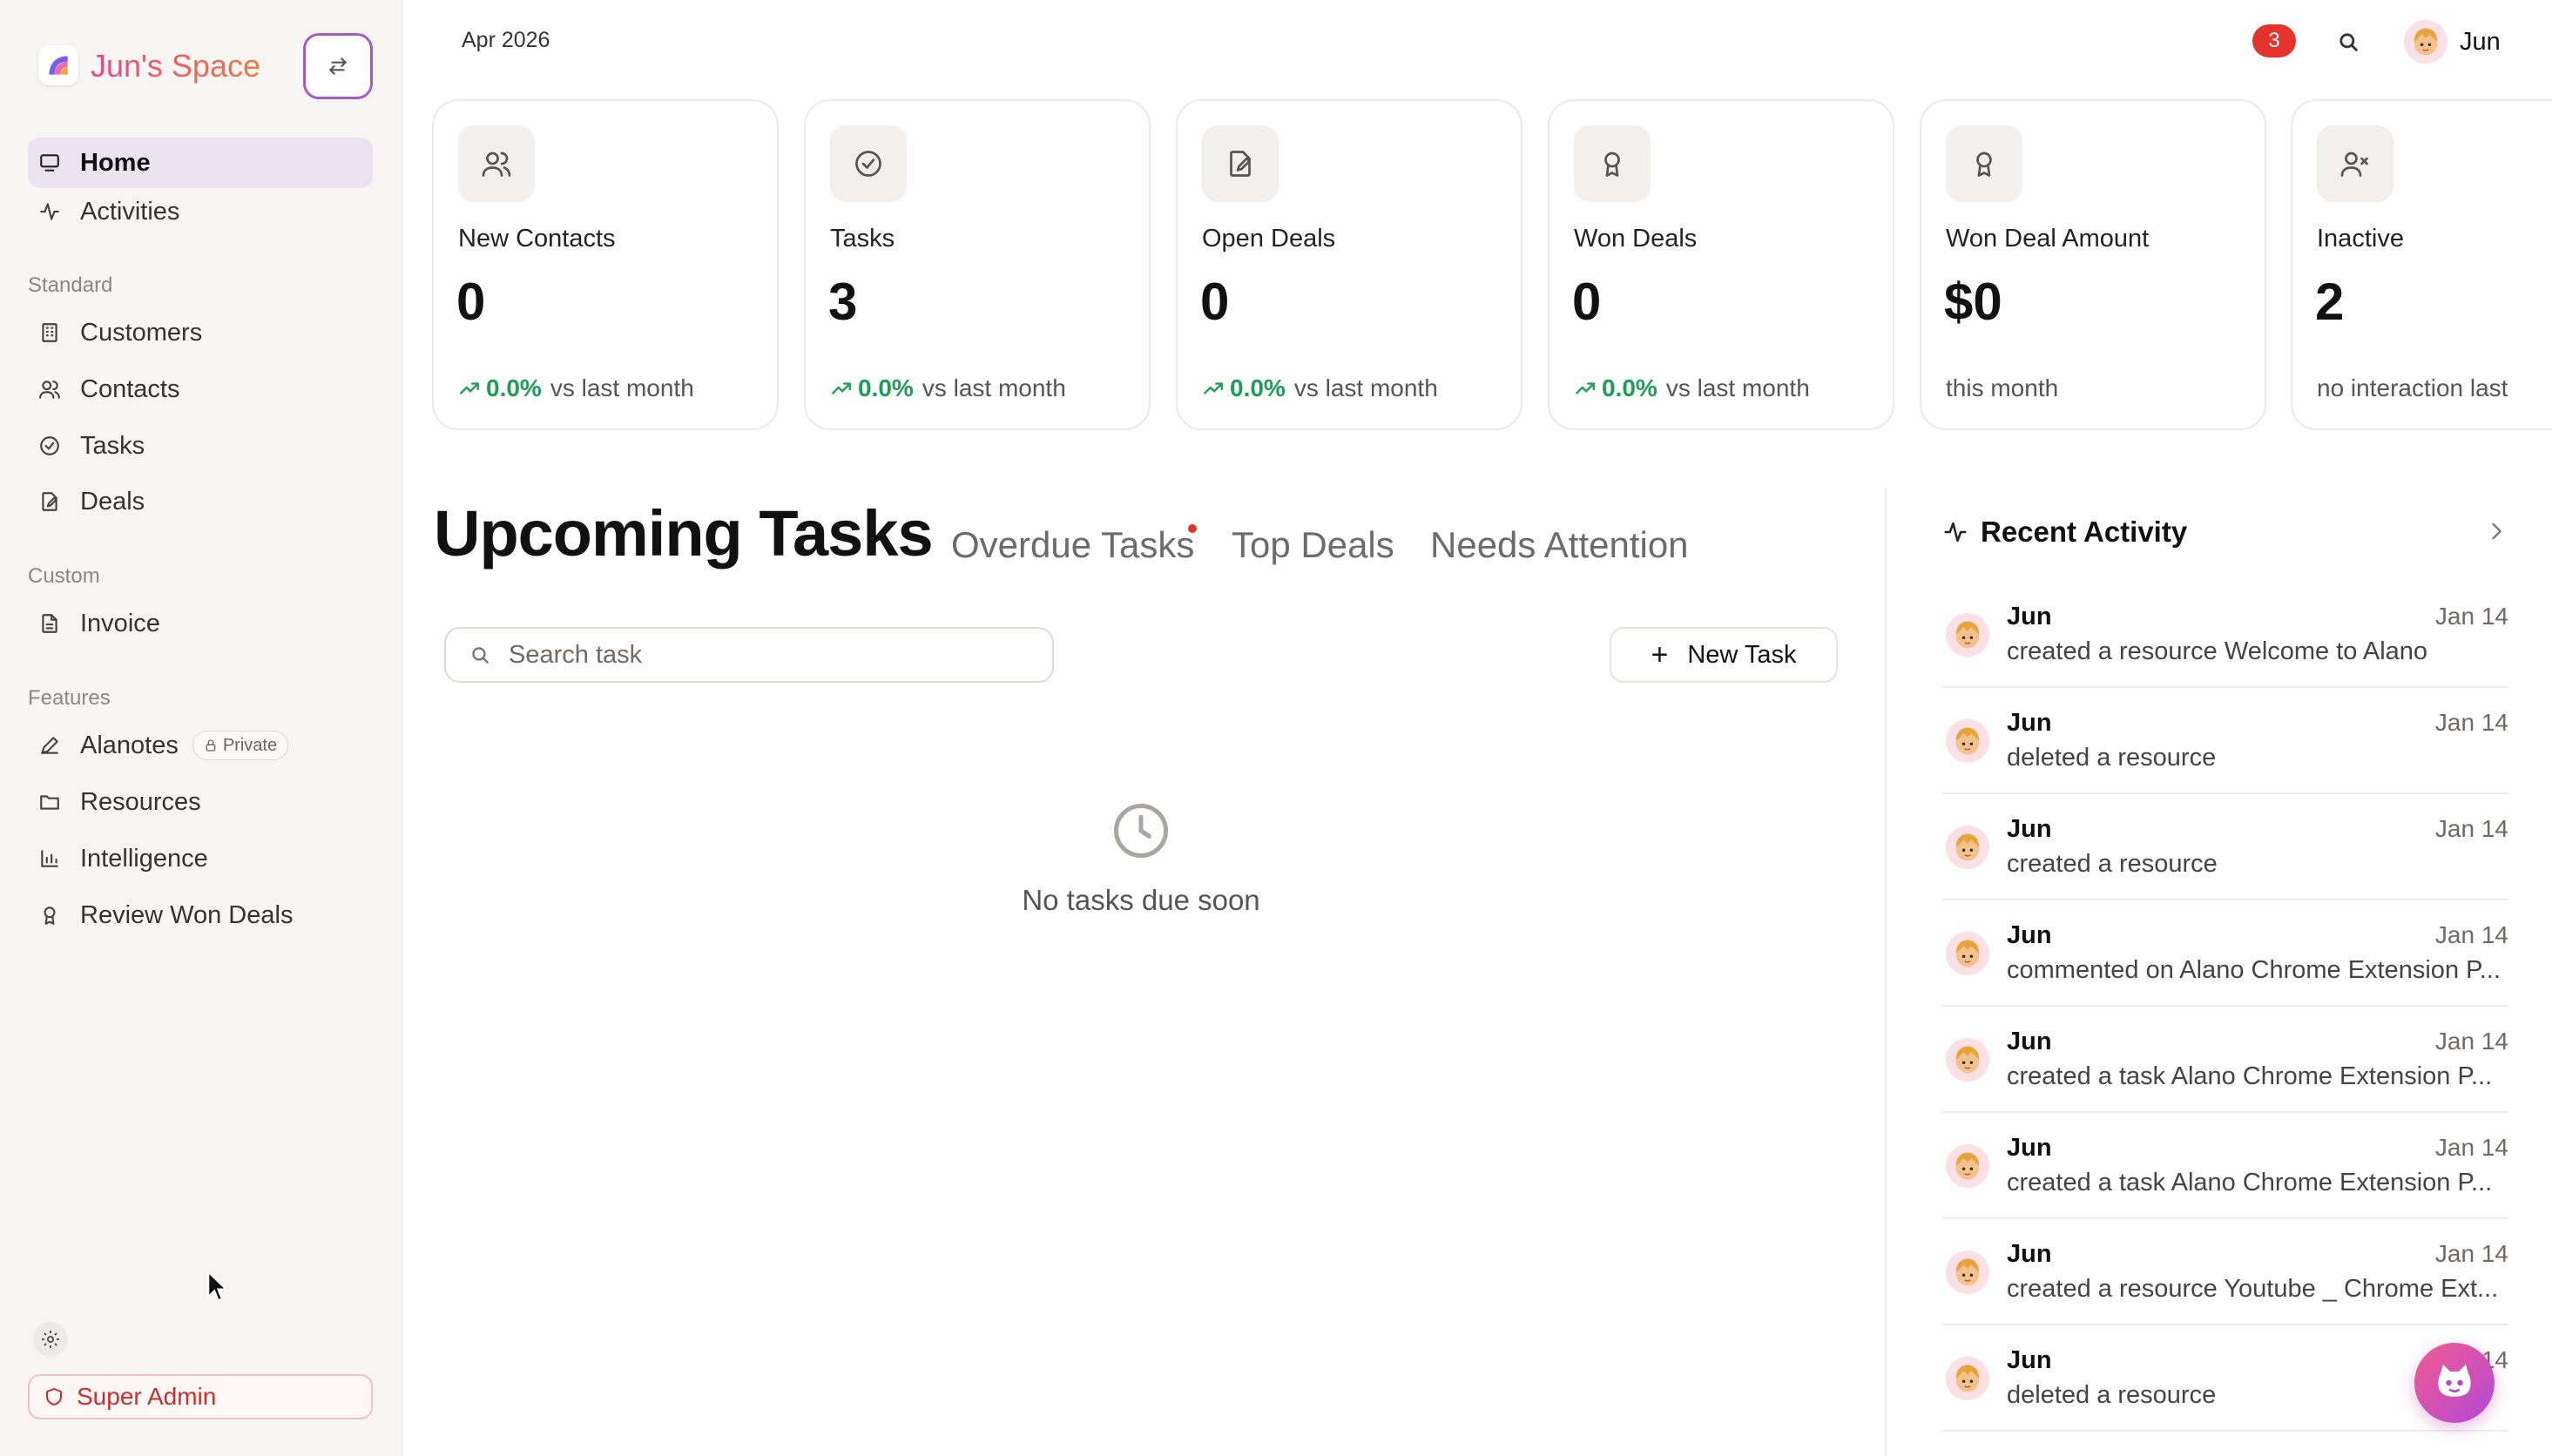 The width and height of the screenshot is (2552, 1456). Describe the element at coordinates (2274, 40) in the screenshot. I see `notification-badge: 3` at that location.